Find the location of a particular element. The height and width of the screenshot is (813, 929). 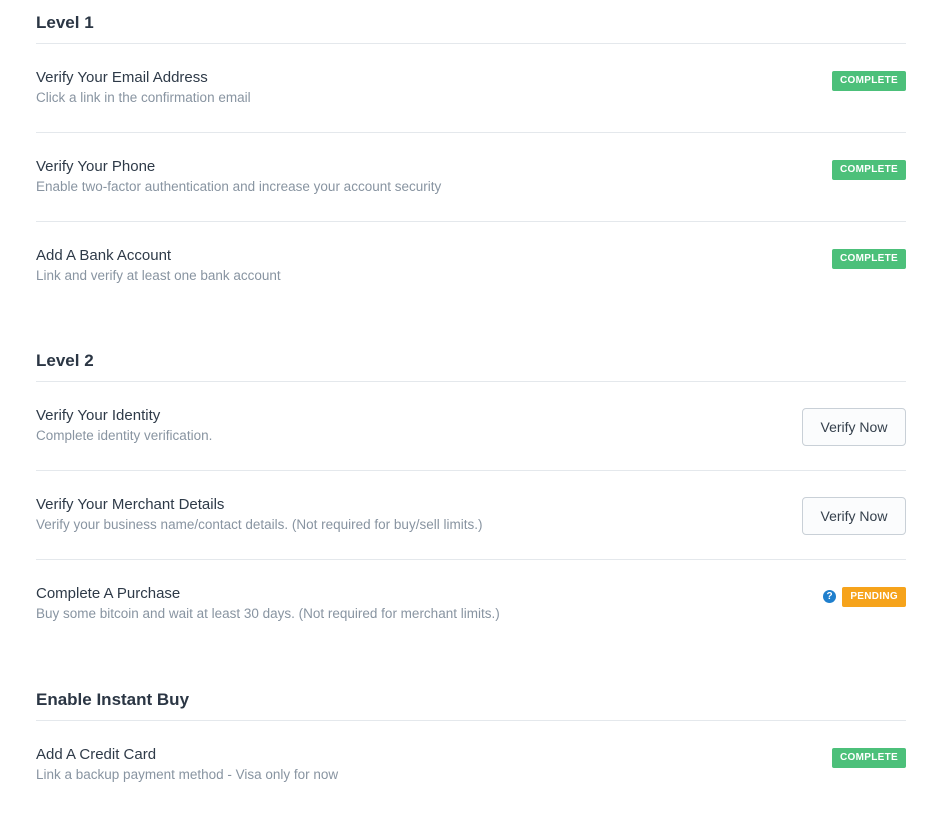

item-title: Verify Your Identity is located at coordinates (98, 415).